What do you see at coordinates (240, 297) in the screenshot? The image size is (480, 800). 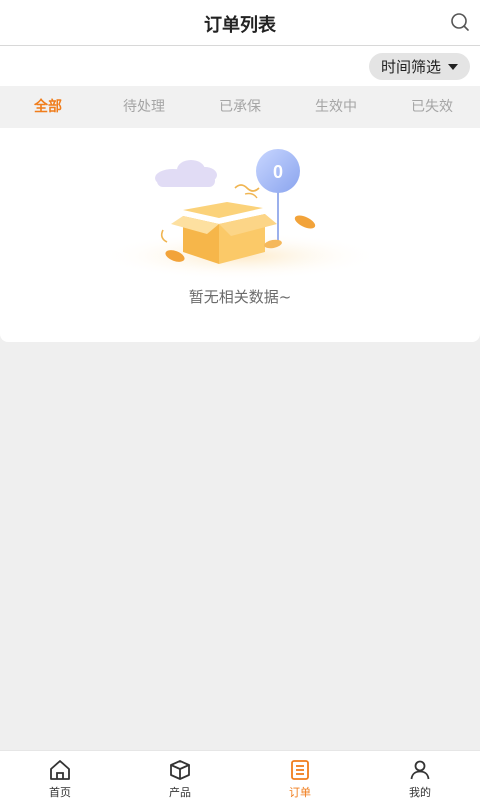 I see `empty-message: 暂无相关数据~` at bounding box center [240, 297].